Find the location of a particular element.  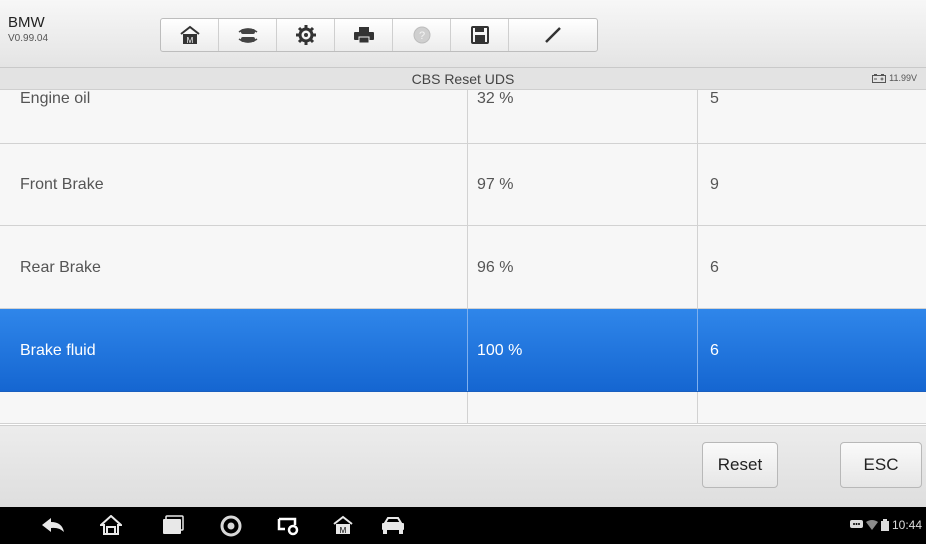

printer-icon is located at coordinates (363, 35).